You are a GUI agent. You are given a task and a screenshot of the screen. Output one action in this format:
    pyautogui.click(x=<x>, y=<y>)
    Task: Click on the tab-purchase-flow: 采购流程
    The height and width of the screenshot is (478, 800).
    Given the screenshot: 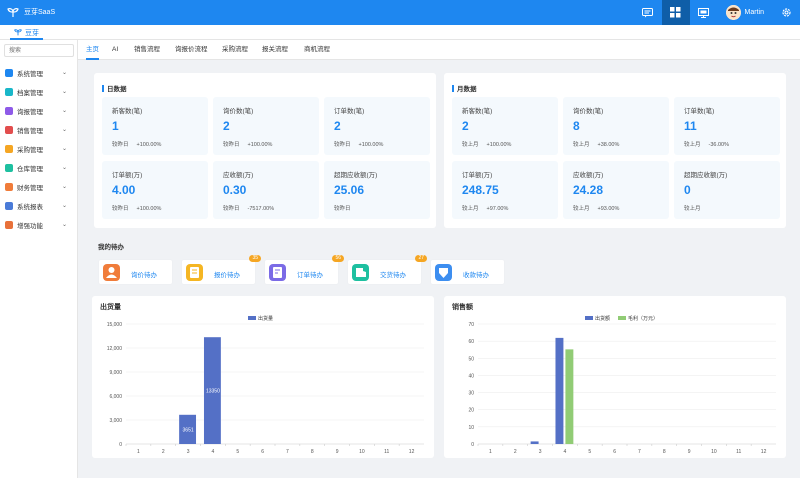 What is the action you would take?
    pyautogui.click(x=235, y=50)
    